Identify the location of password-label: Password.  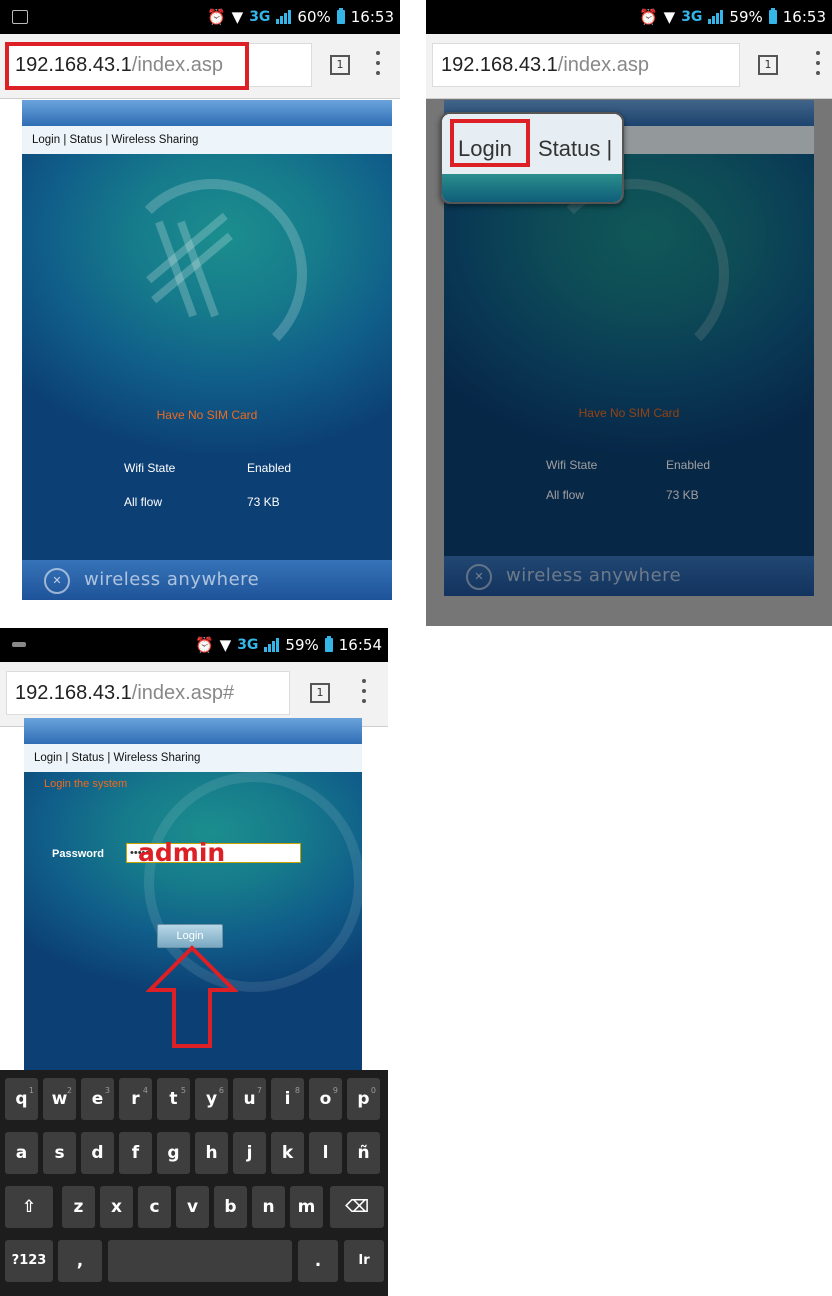
(78, 854).